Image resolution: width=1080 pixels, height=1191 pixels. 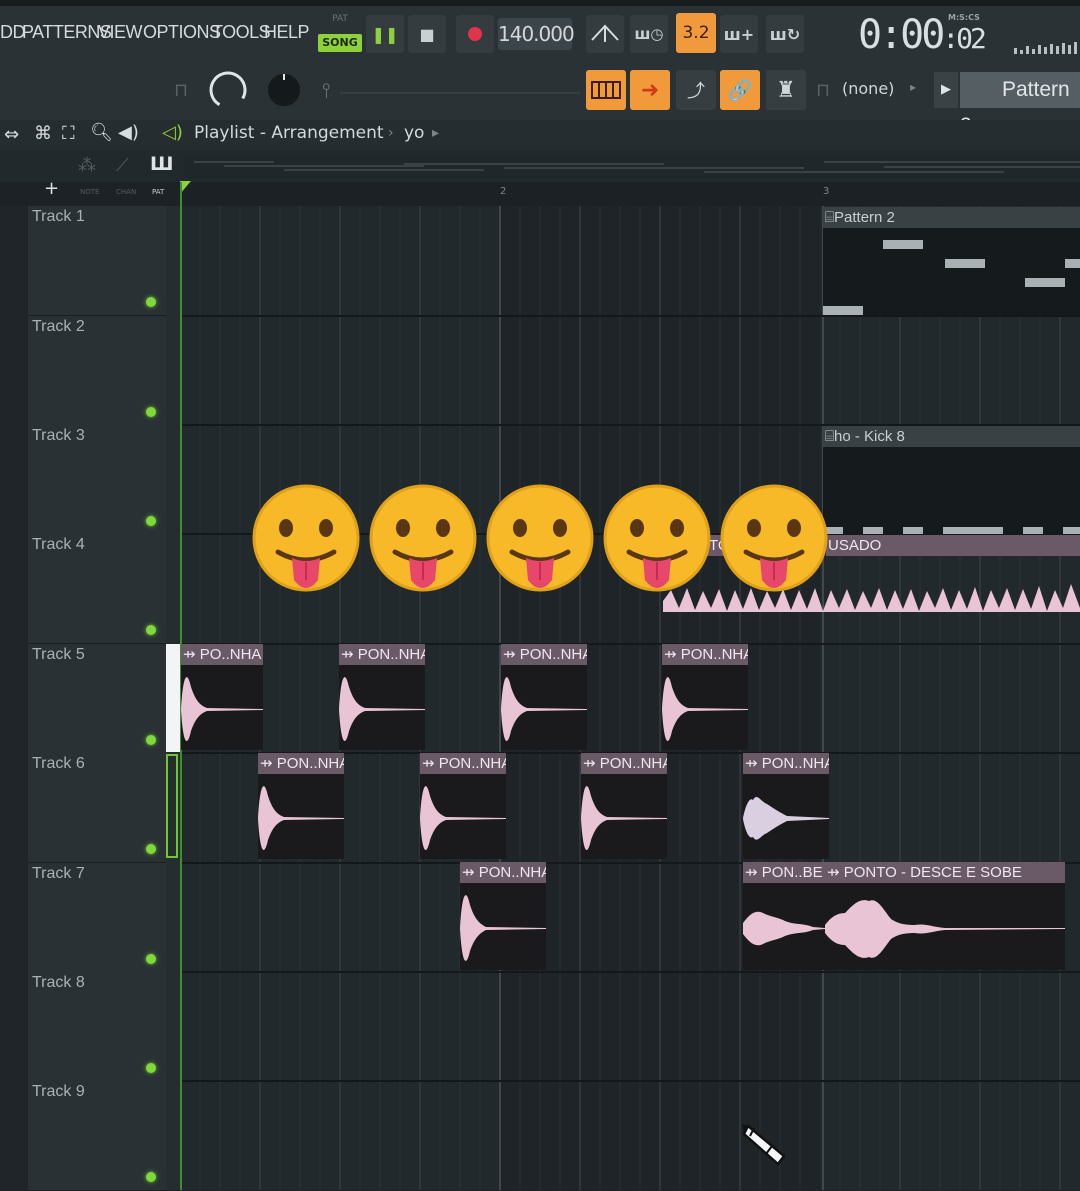 I want to click on clip-t5-4: ⇸ PON..NHA, so click(x=705, y=697).